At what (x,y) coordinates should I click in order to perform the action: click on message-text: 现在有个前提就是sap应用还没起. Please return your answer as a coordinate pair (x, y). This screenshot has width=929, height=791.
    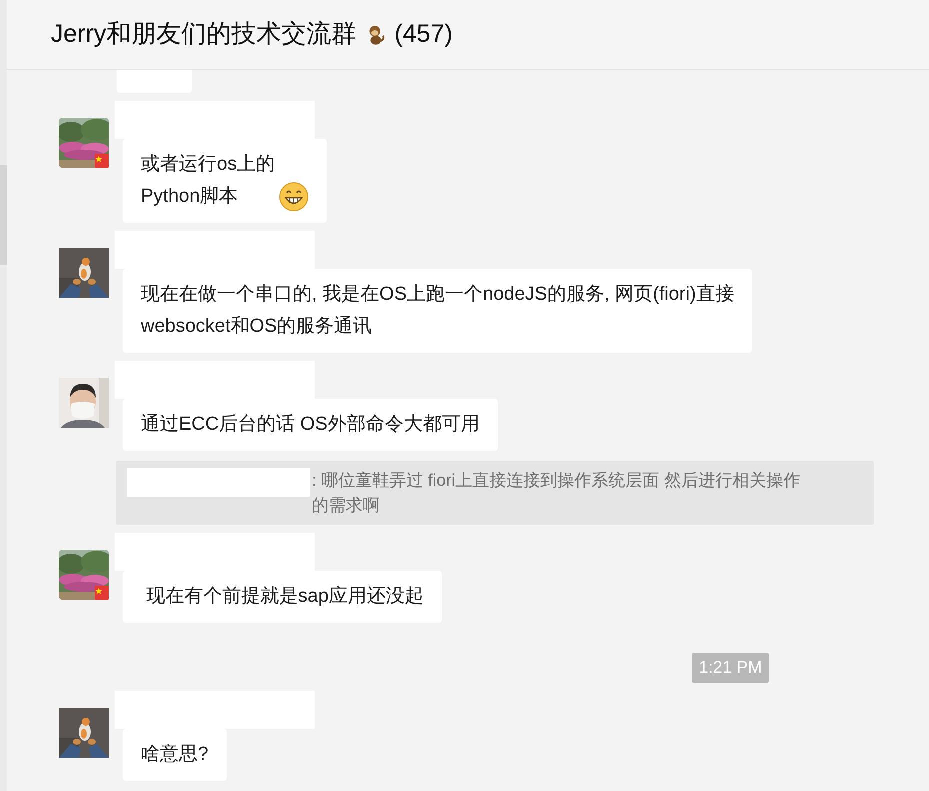
    Looking at the image, I should click on (284, 597).